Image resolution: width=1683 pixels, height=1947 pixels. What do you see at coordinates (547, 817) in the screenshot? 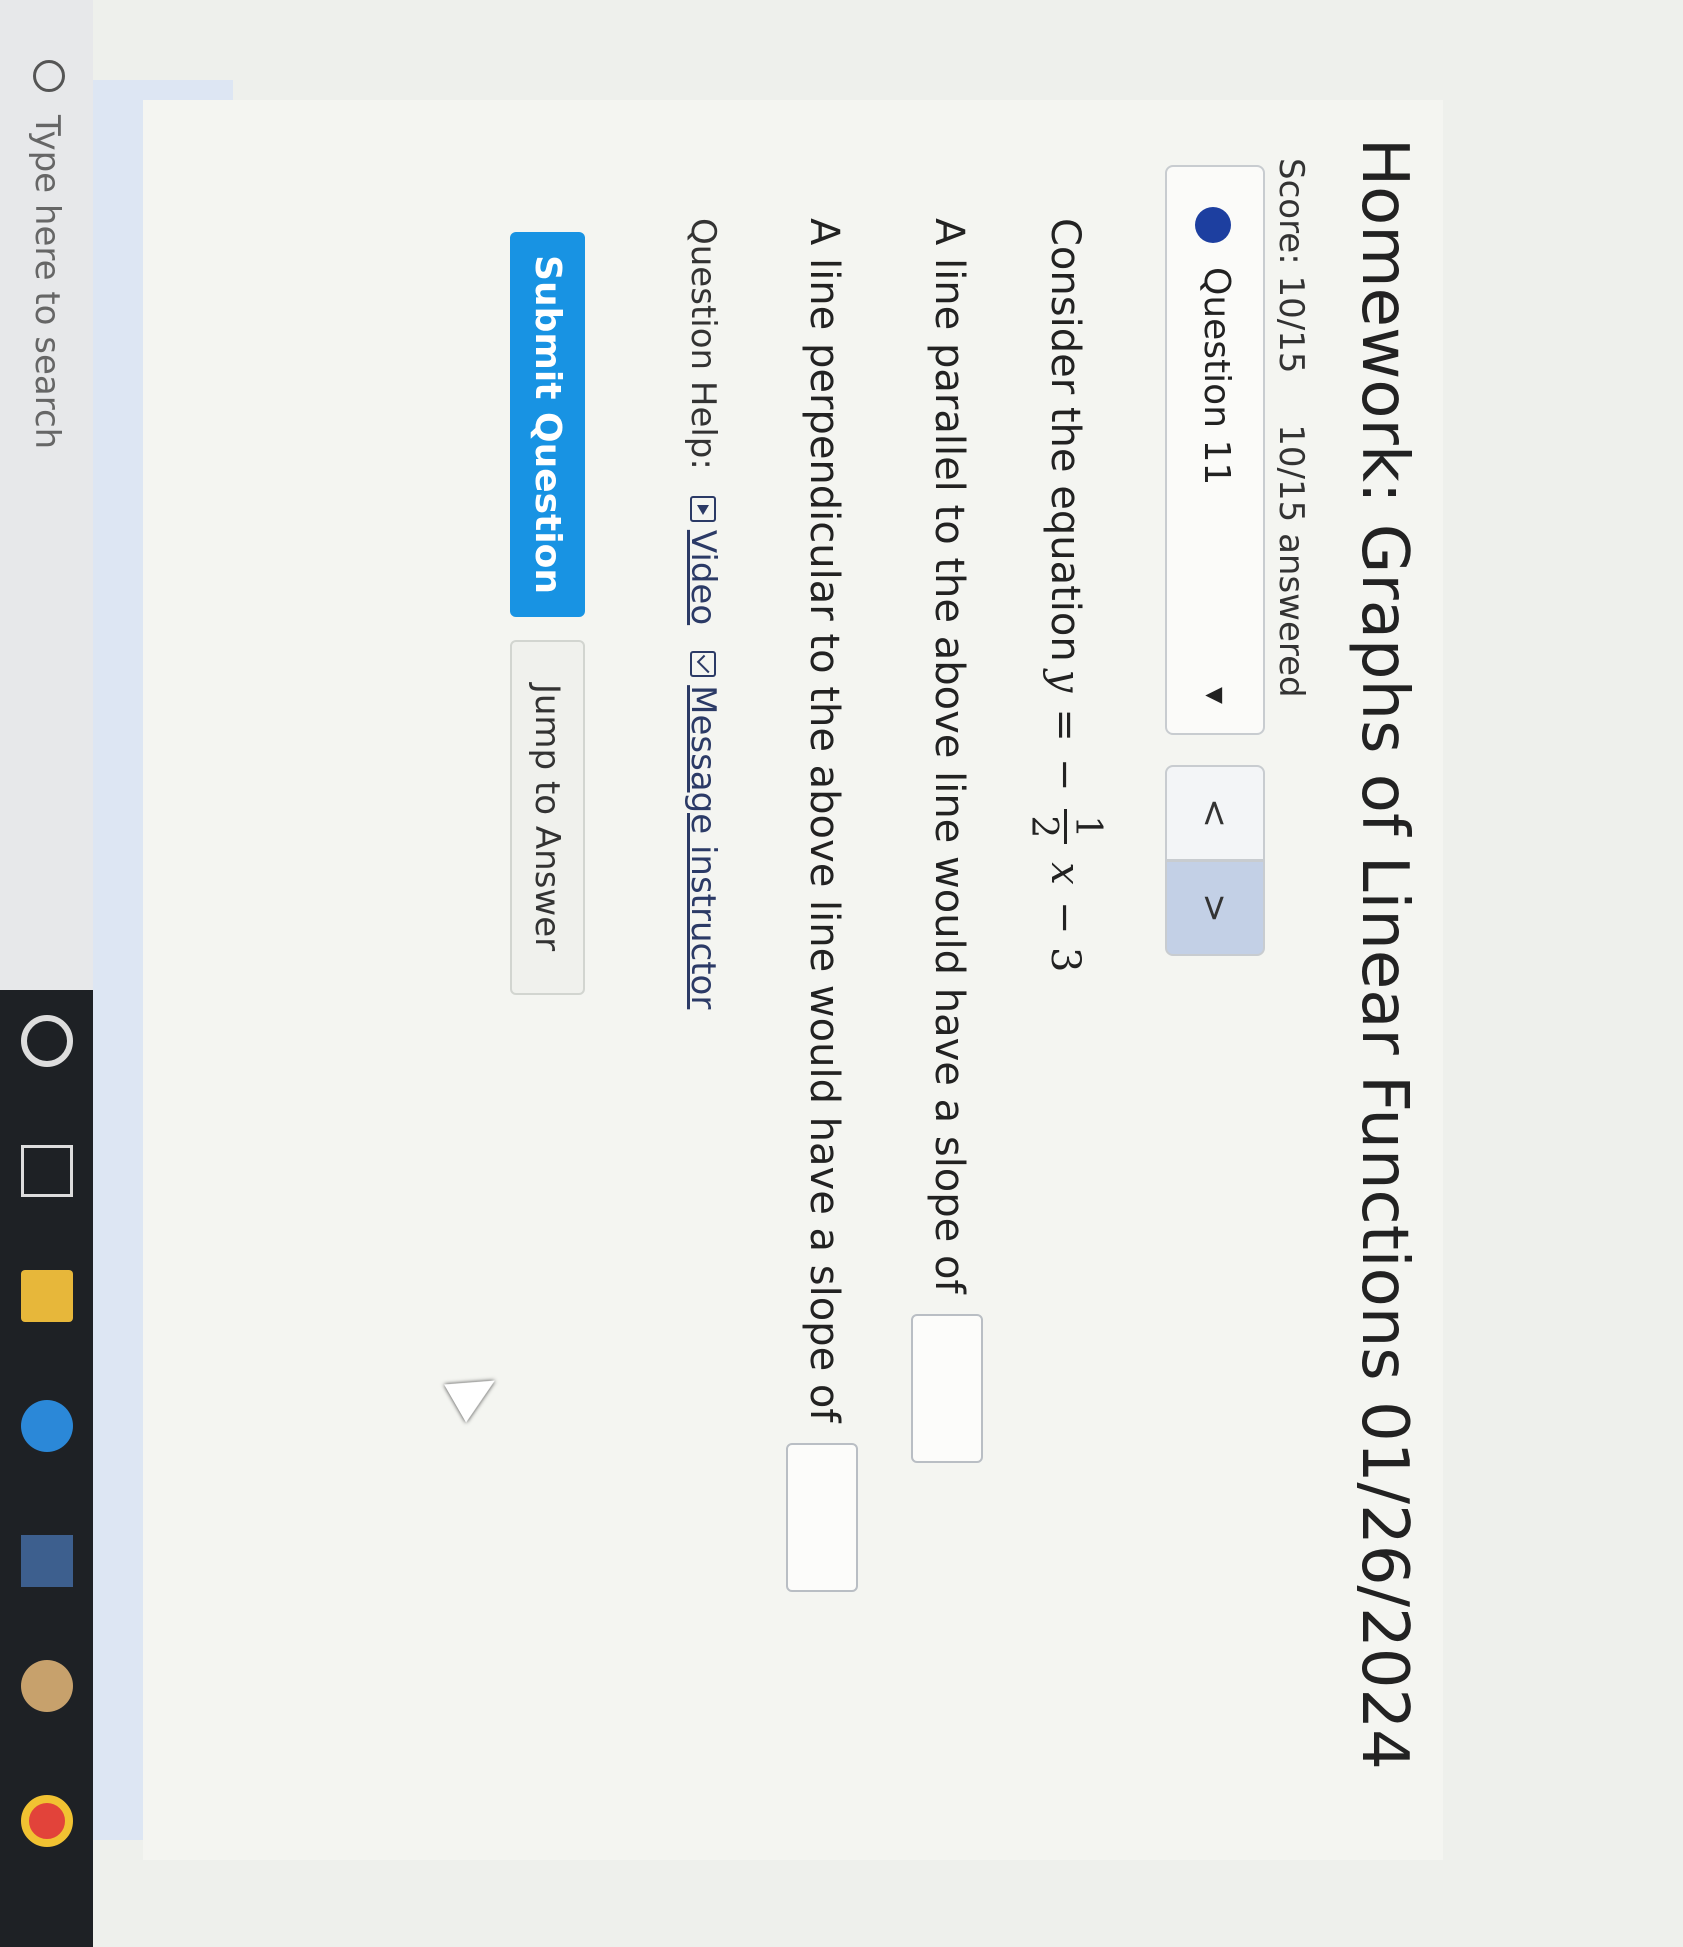
I see `jump-to-answer-button: Jump to Answer` at bounding box center [547, 817].